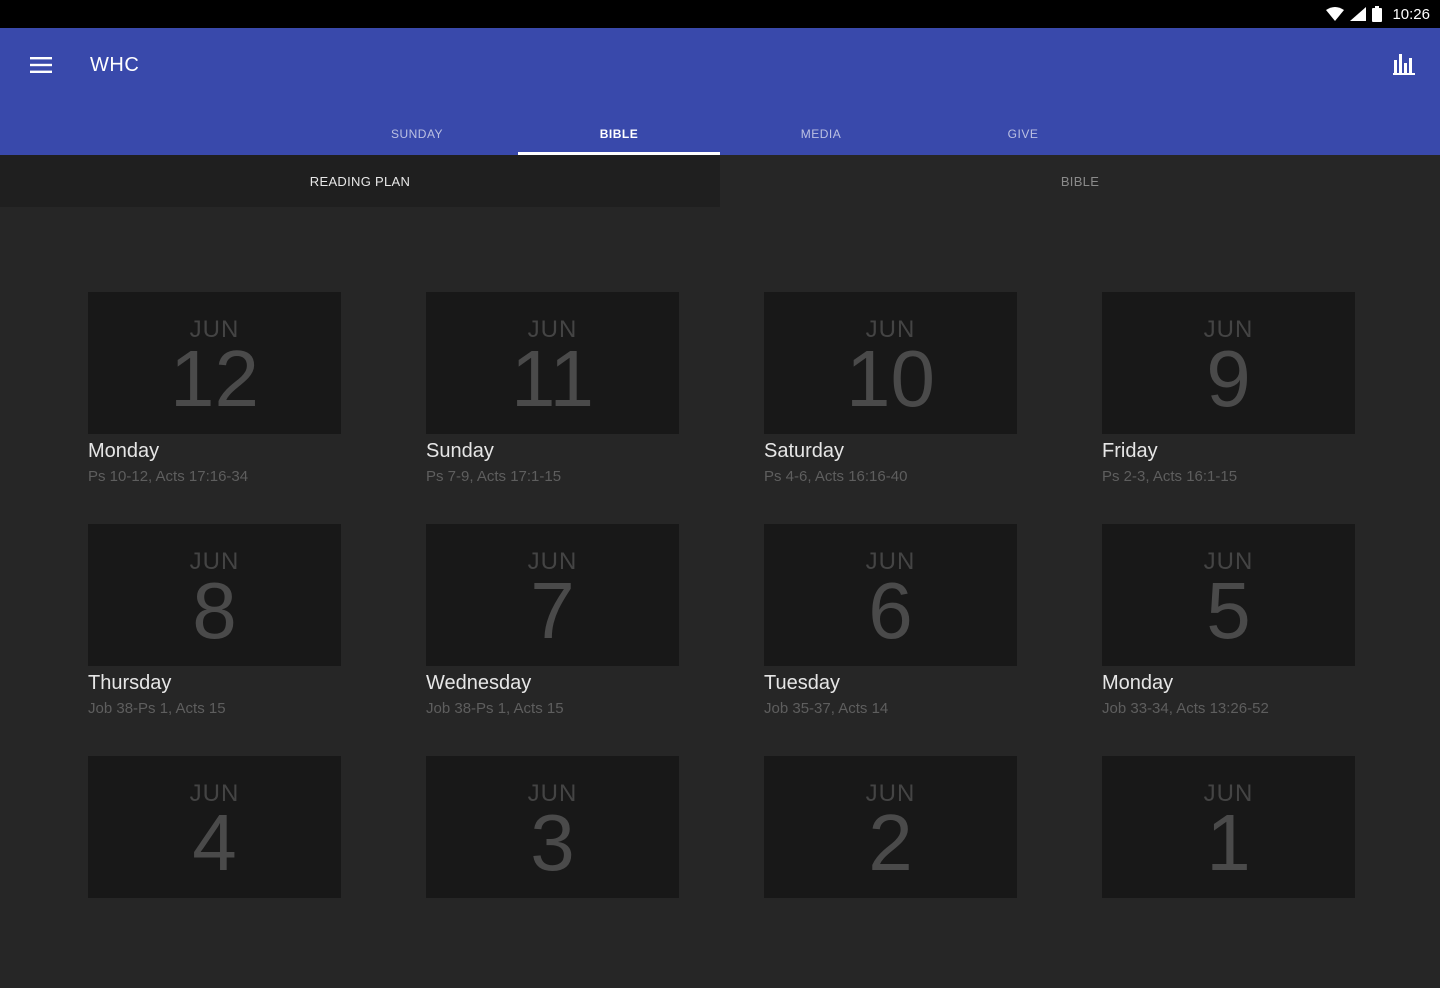 The width and height of the screenshot is (1440, 988). I want to click on date-day: 12, so click(214, 378).